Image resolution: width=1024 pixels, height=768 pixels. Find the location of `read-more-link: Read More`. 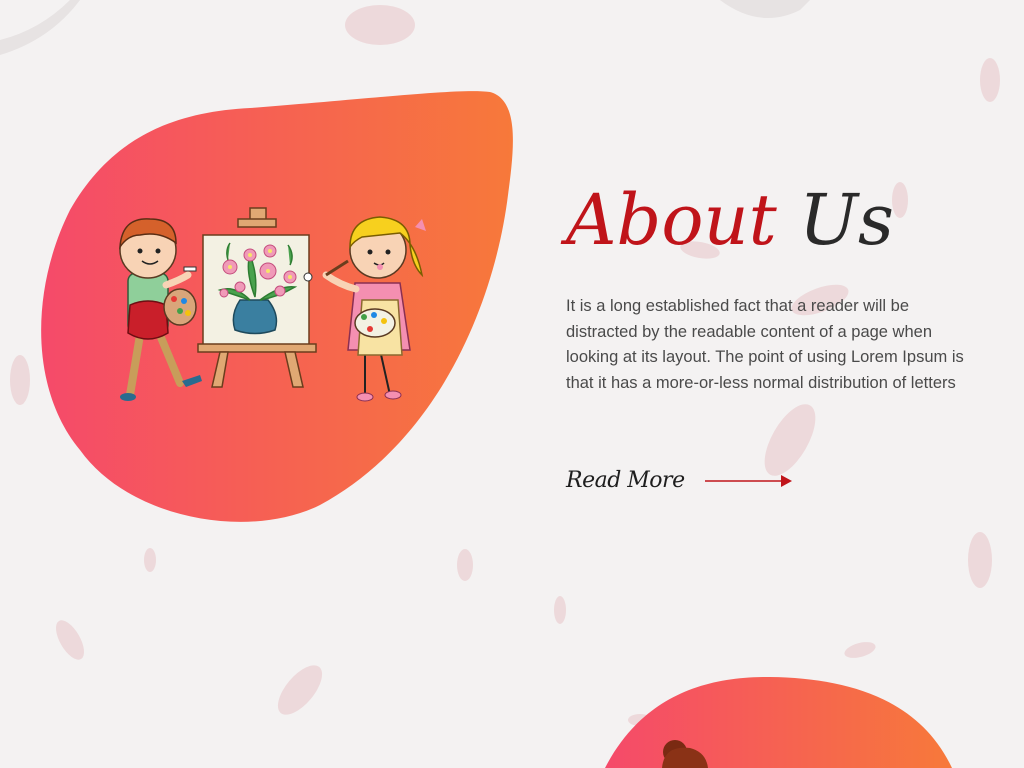

read-more-link: Read More is located at coordinates (679, 480).